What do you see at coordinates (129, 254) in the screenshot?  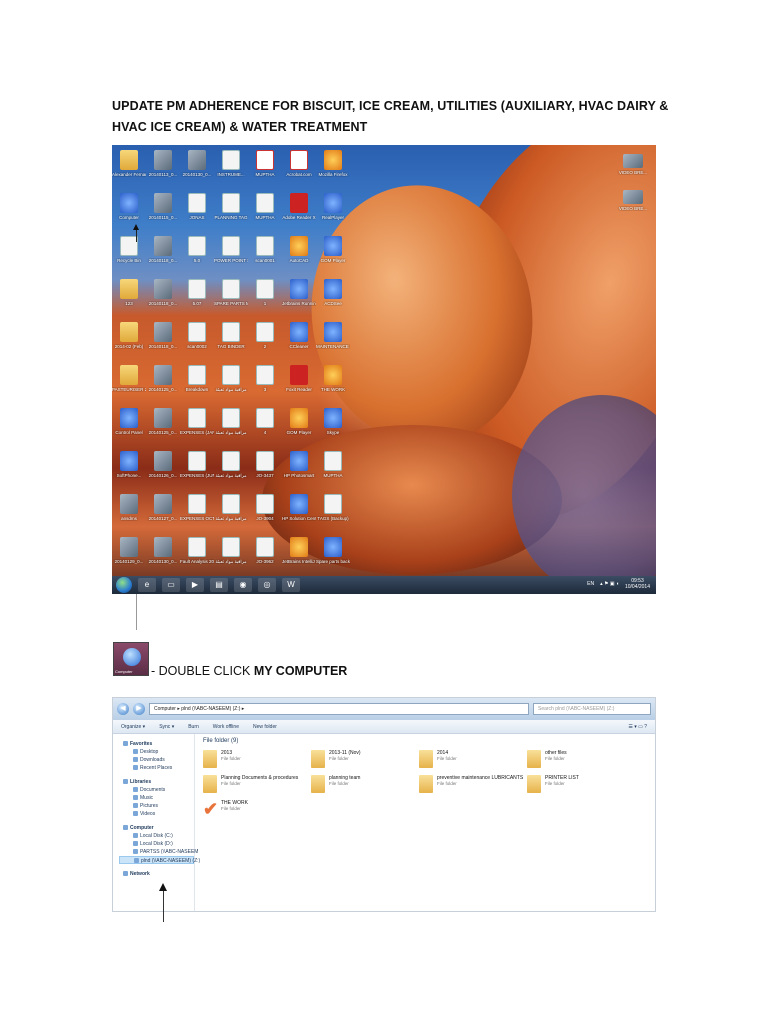 I see `desktop-icon: Recycle Bin` at bounding box center [129, 254].